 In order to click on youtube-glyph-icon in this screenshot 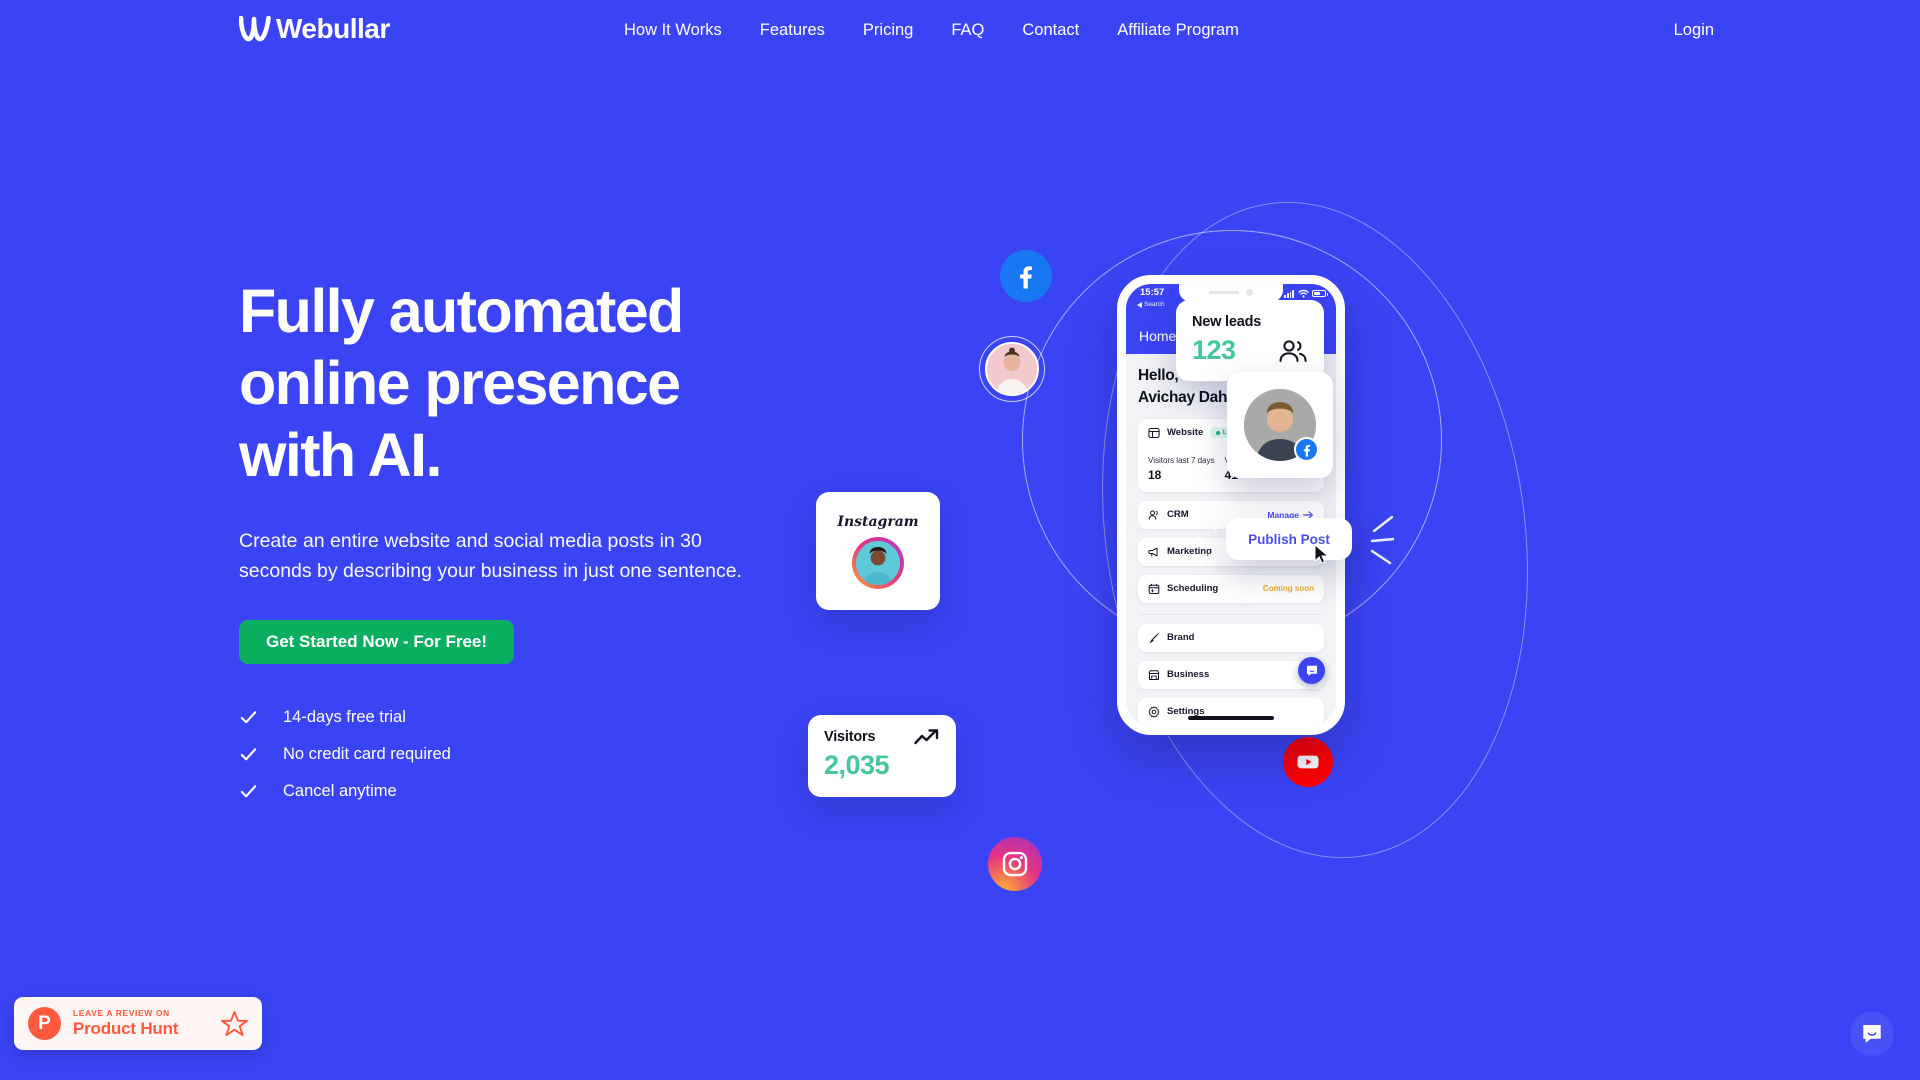, I will do `click(1308, 762)`.